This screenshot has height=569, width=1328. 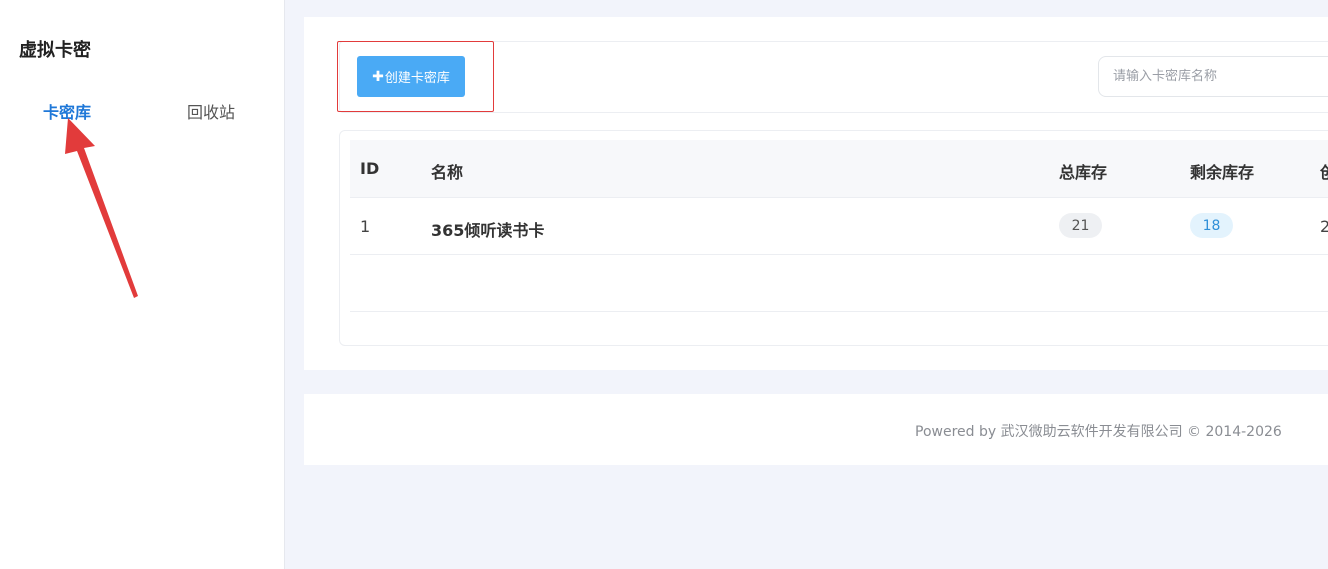 I want to click on annotation-arrow-icon, so click(x=101, y=208).